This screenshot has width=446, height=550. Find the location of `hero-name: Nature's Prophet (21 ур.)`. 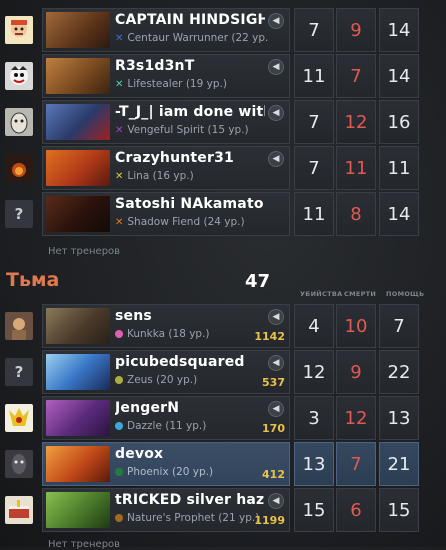

hero-name: Nature's Prophet (21 ур.) is located at coordinates (193, 518).